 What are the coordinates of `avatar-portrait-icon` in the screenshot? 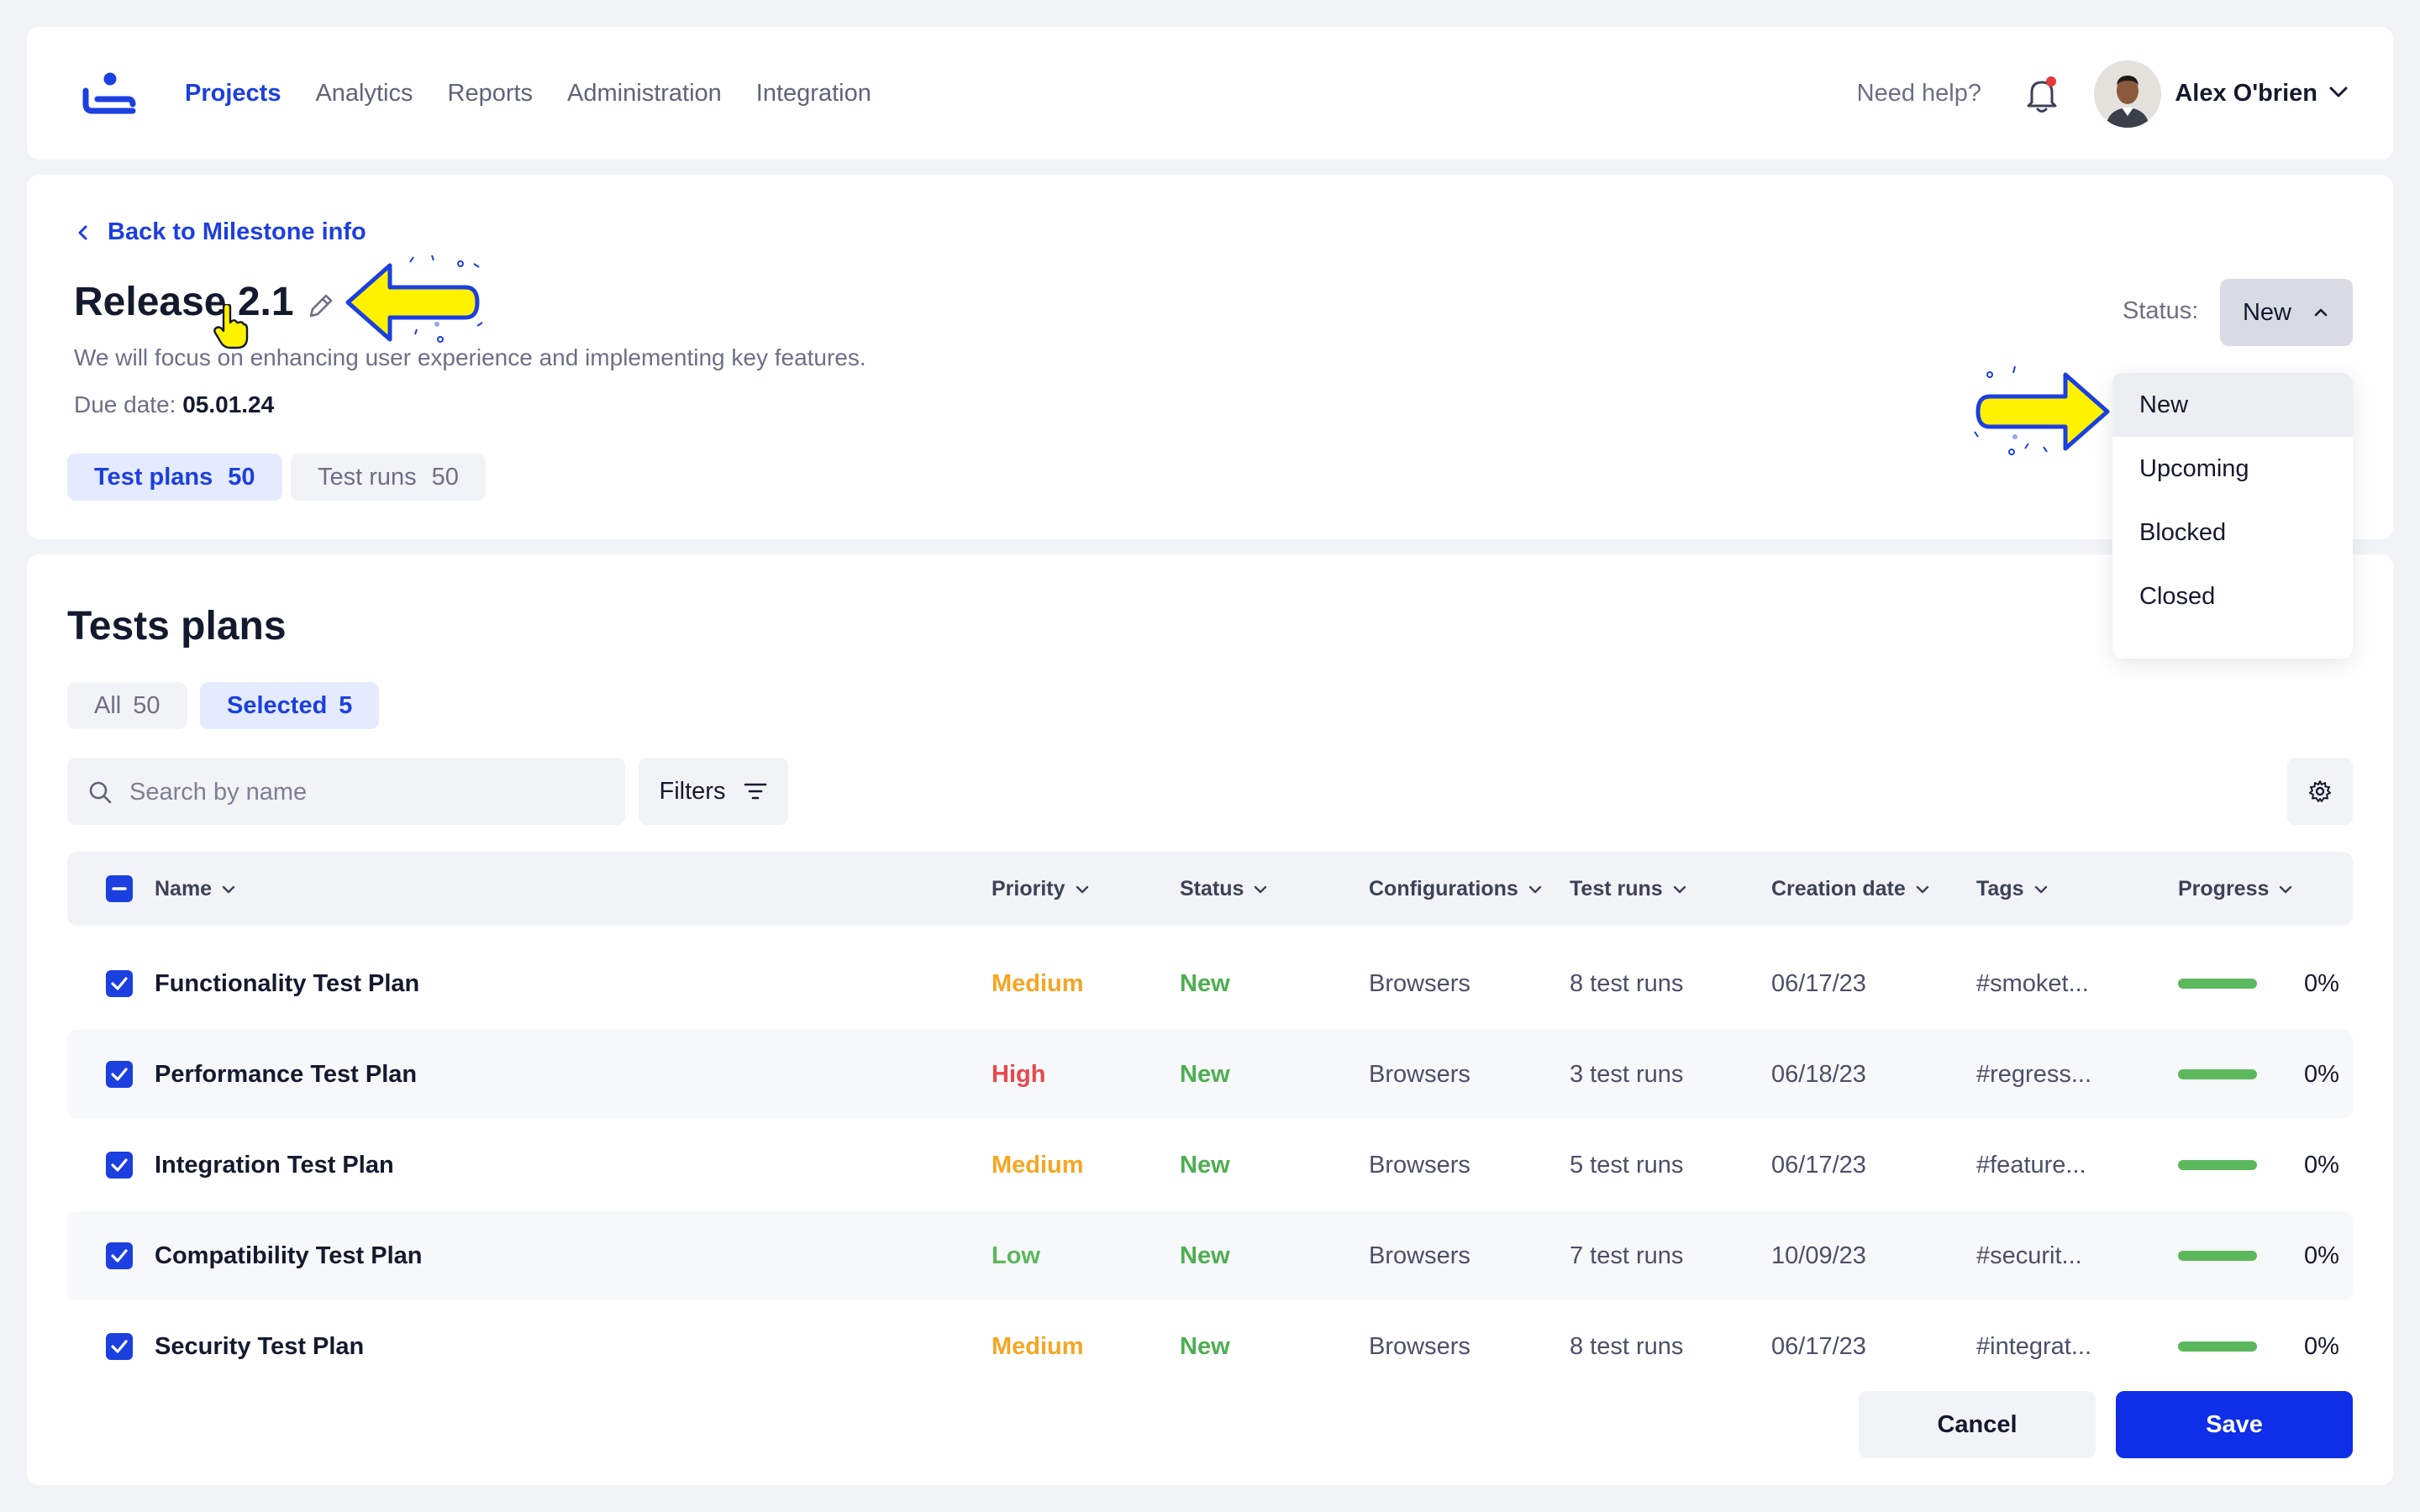 It's located at (2127, 94).